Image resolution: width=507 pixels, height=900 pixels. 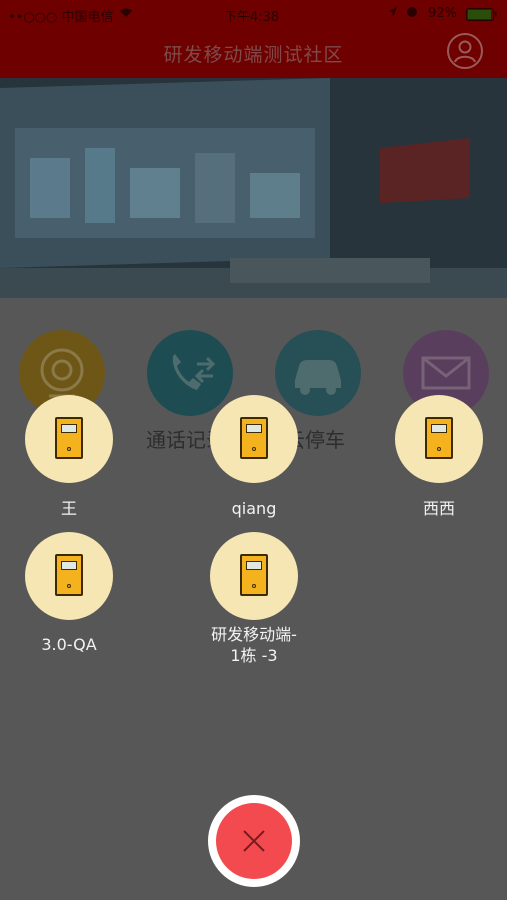 What do you see at coordinates (68, 508) in the screenshot?
I see `door-label: 王` at bounding box center [68, 508].